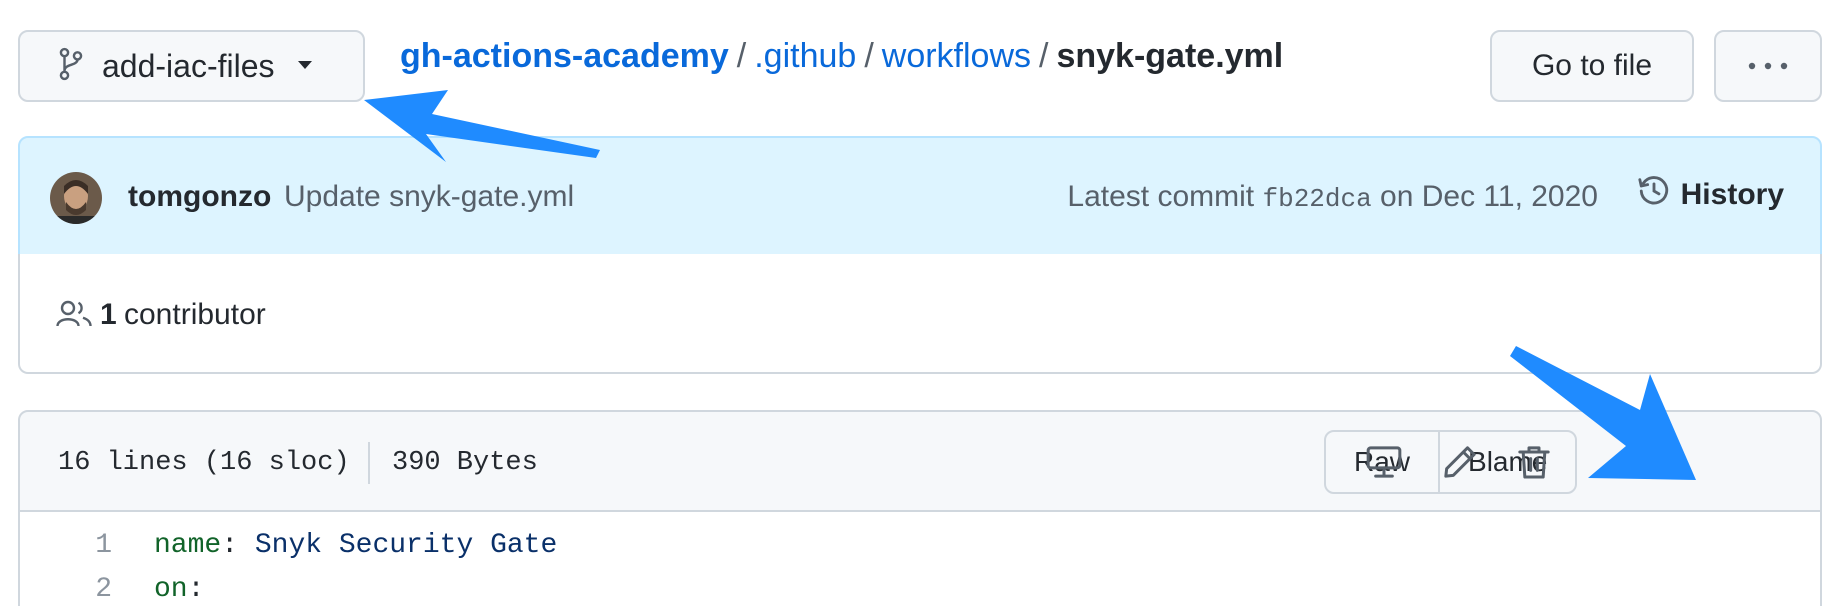 Image resolution: width=1840 pixels, height=606 pixels. What do you see at coordinates (956, 56) in the screenshot?
I see `breadcrumb-workflows-link: workflows` at bounding box center [956, 56].